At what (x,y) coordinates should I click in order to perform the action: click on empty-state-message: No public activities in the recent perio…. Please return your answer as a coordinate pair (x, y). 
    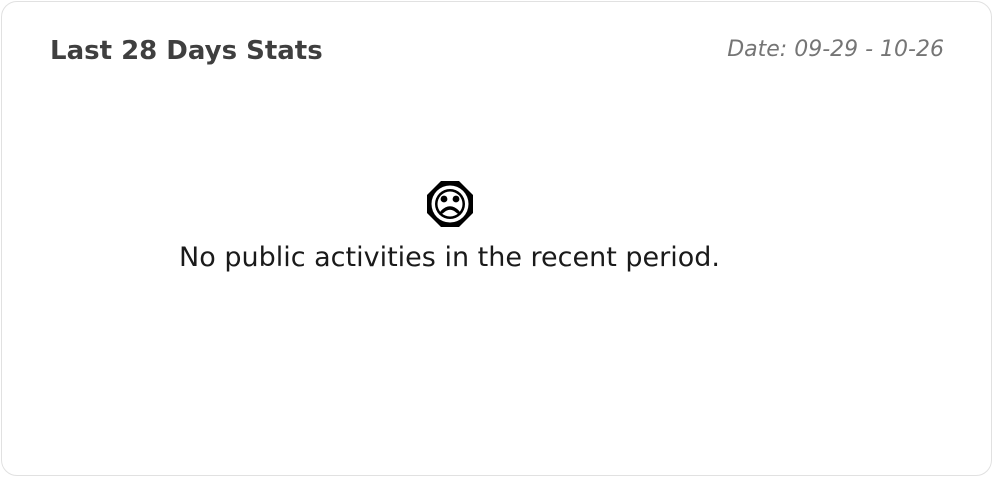
    Looking at the image, I should click on (449, 257).